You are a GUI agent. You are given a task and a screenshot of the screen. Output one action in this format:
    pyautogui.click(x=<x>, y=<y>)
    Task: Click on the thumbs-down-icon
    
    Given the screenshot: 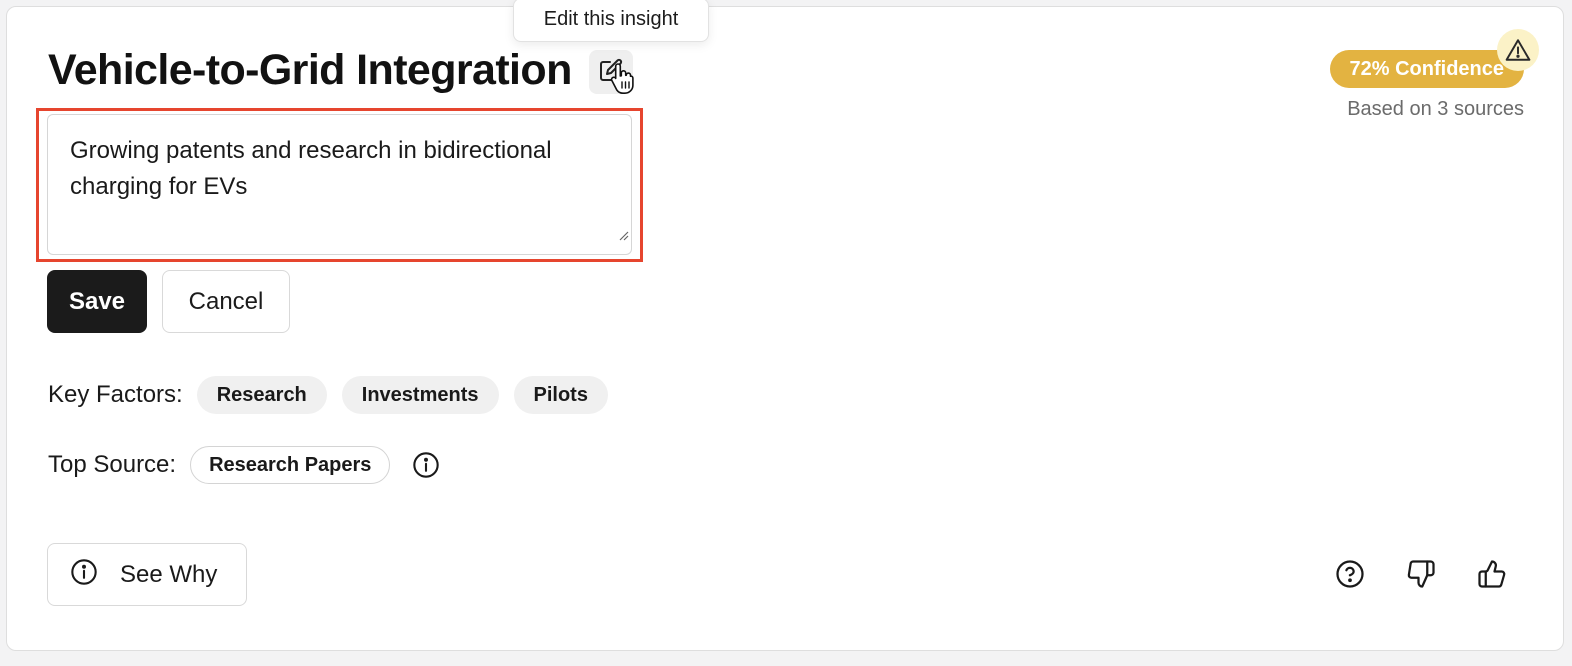 What is the action you would take?
    pyautogui.click(x=1421, y=574)
    